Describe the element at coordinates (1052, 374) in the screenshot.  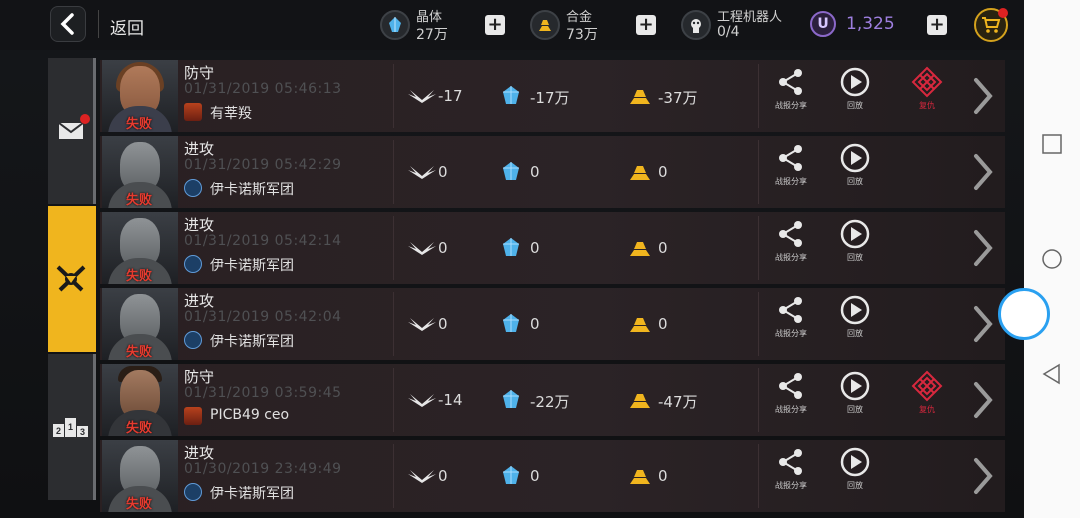
I see `back-triangle-icon` at that location.